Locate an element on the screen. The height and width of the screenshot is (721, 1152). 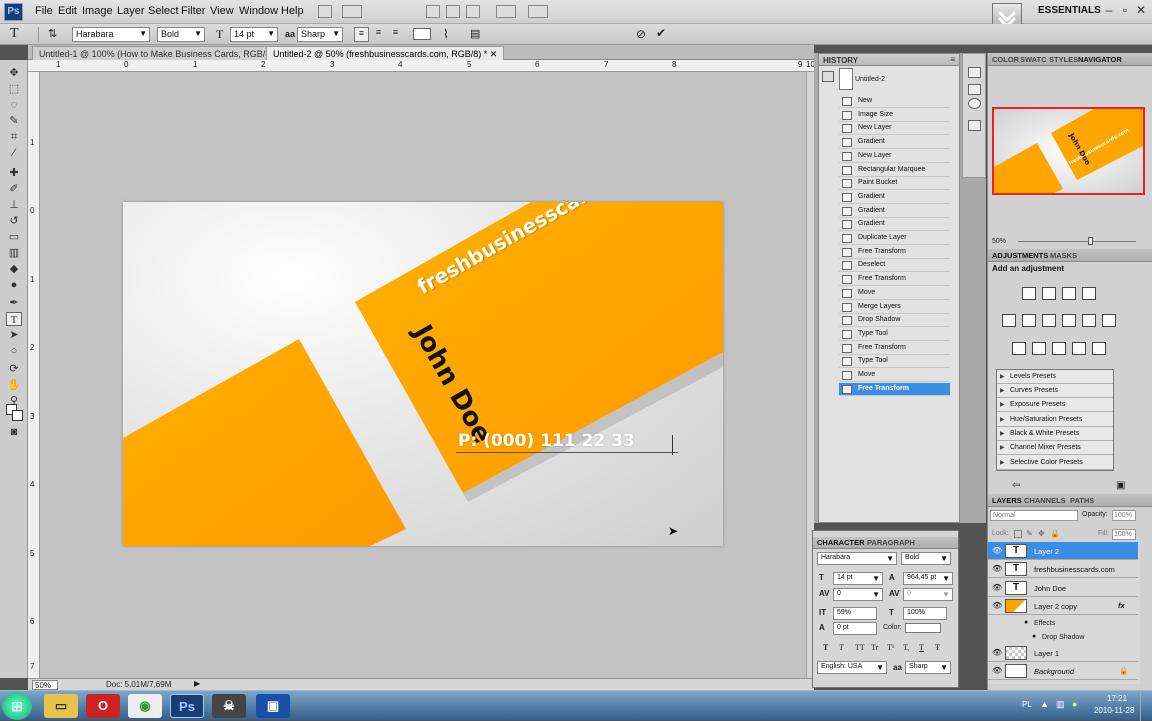
bridge-icon is located at coordinates (325, 11).